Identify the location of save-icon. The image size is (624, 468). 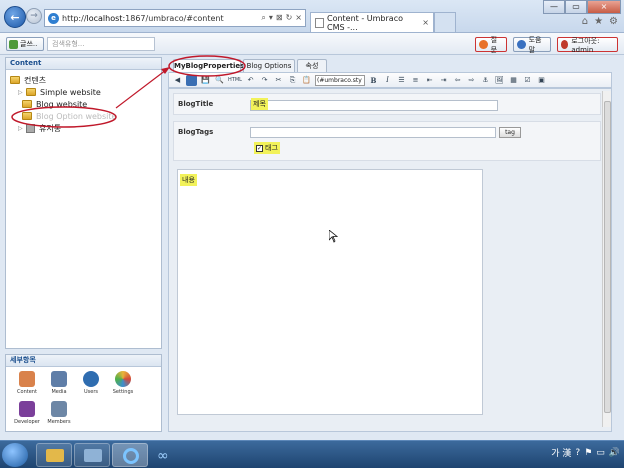
(191, 80).